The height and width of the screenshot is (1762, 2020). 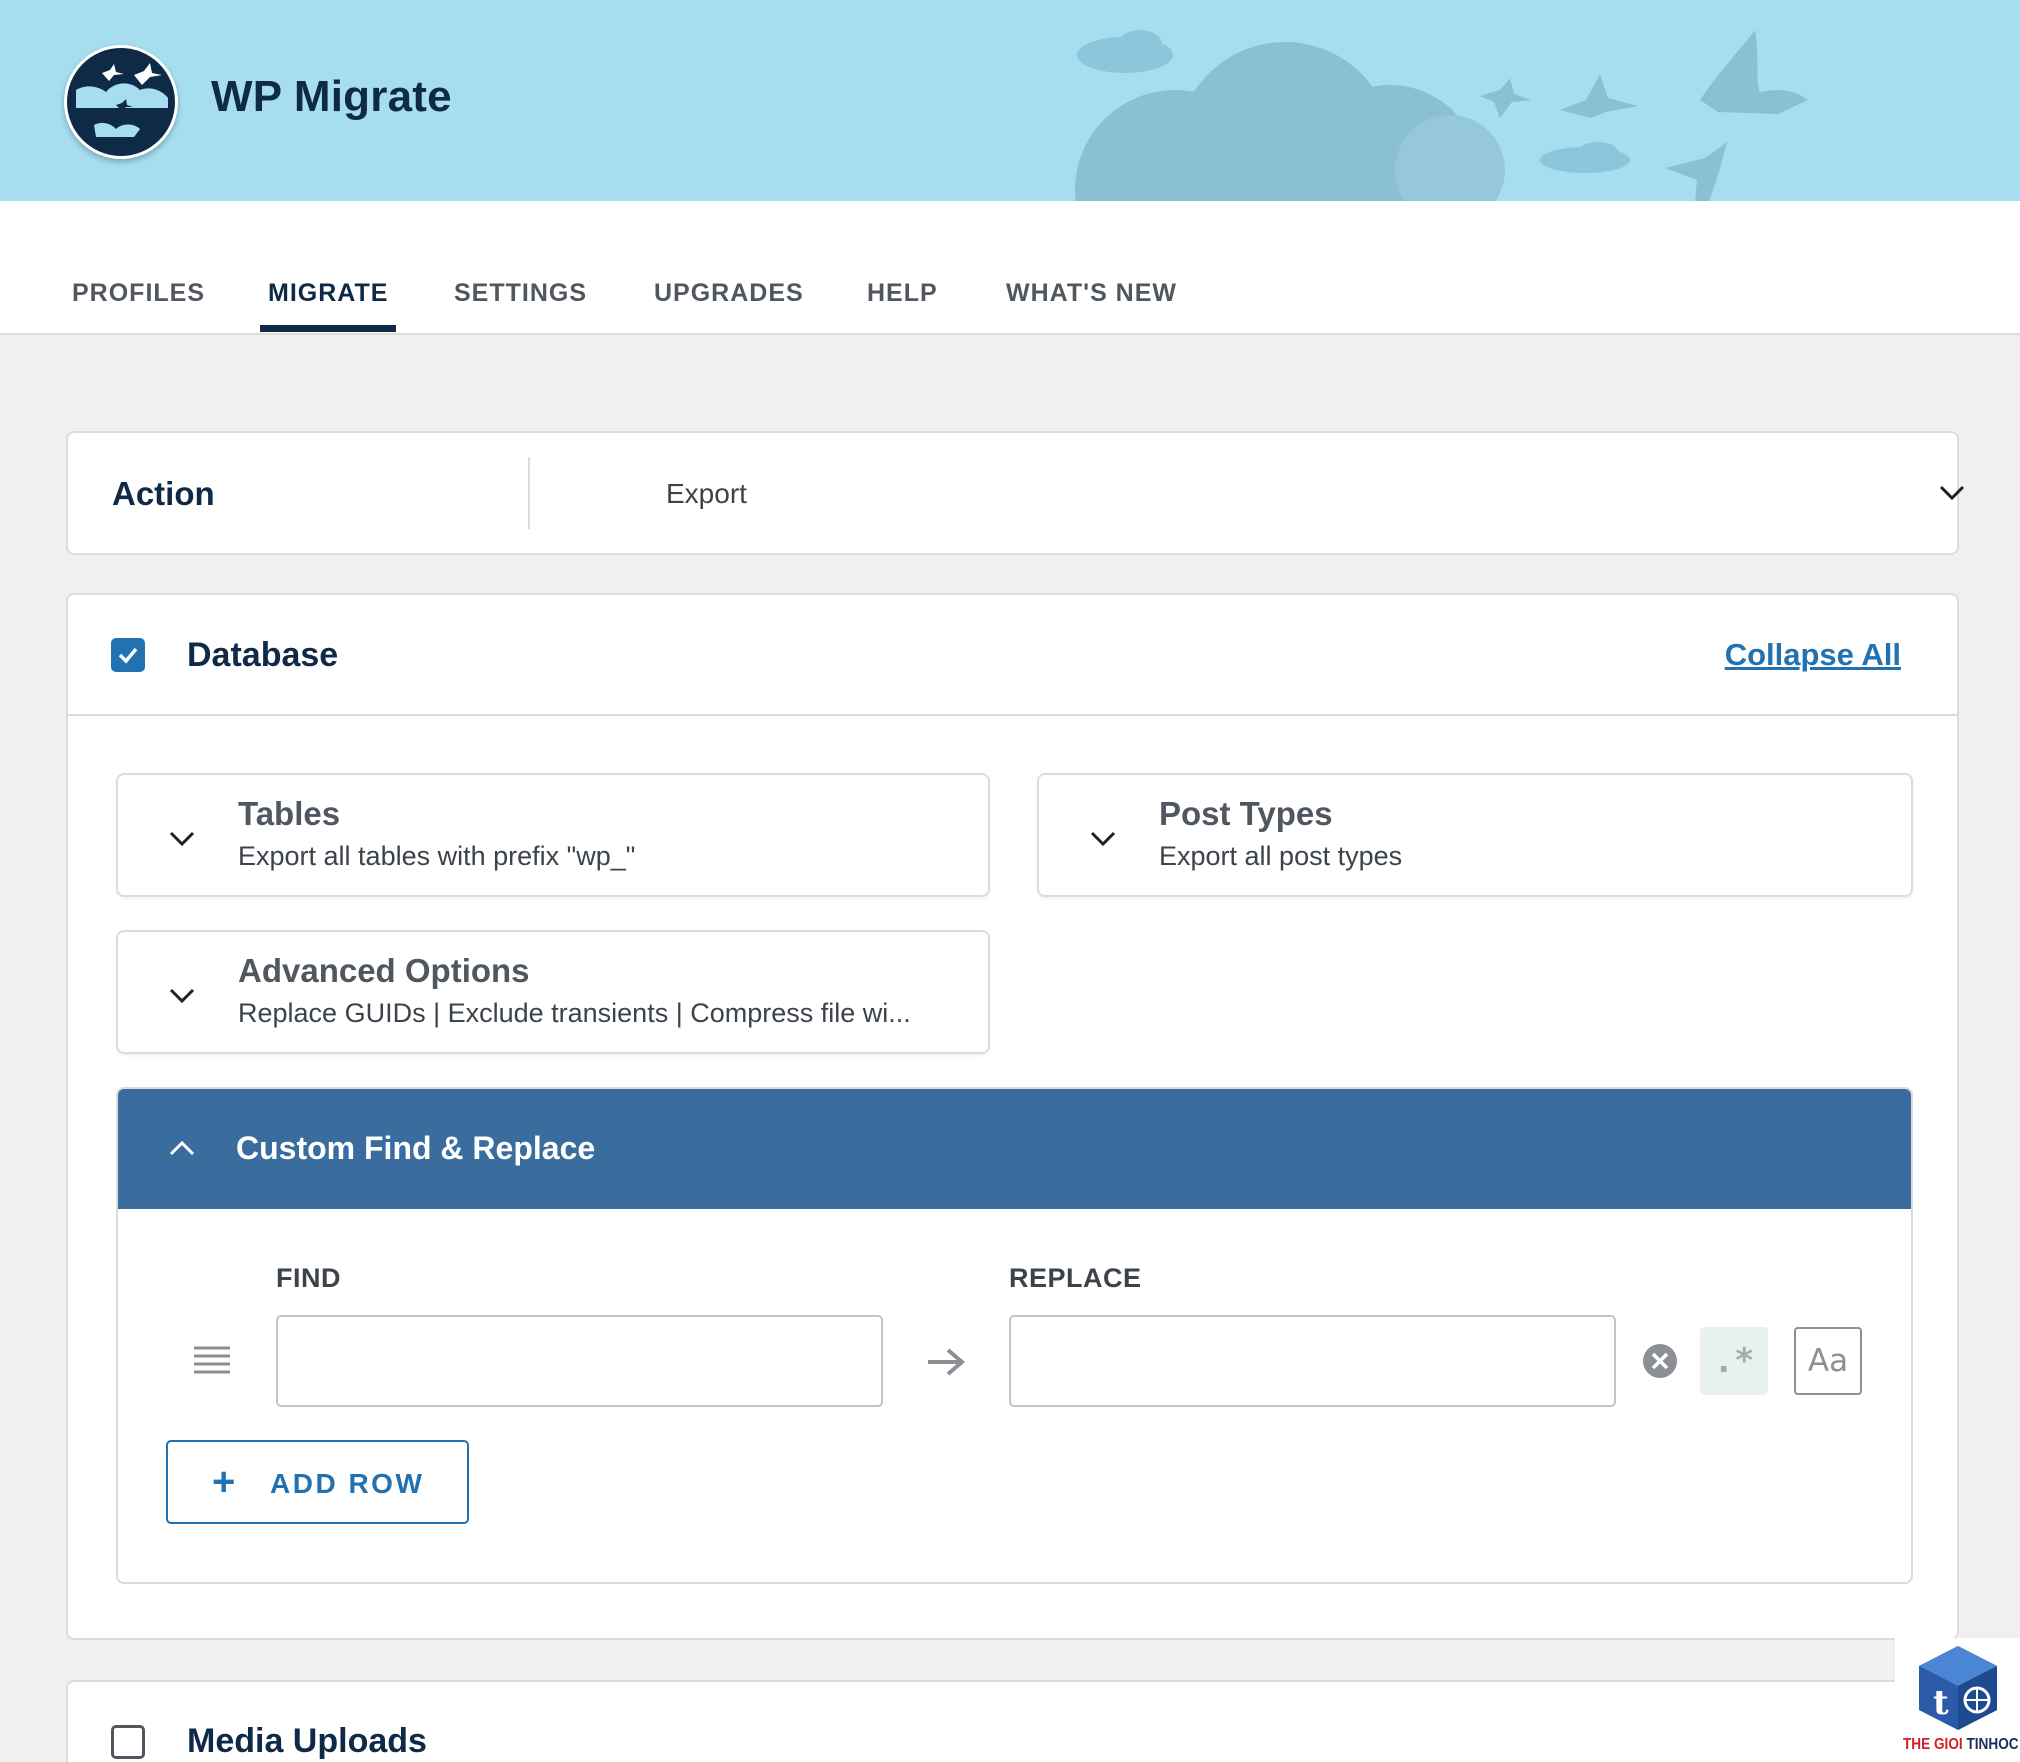 I want to click on replace-label: REPLACE, so click(x=1075, y=1278).